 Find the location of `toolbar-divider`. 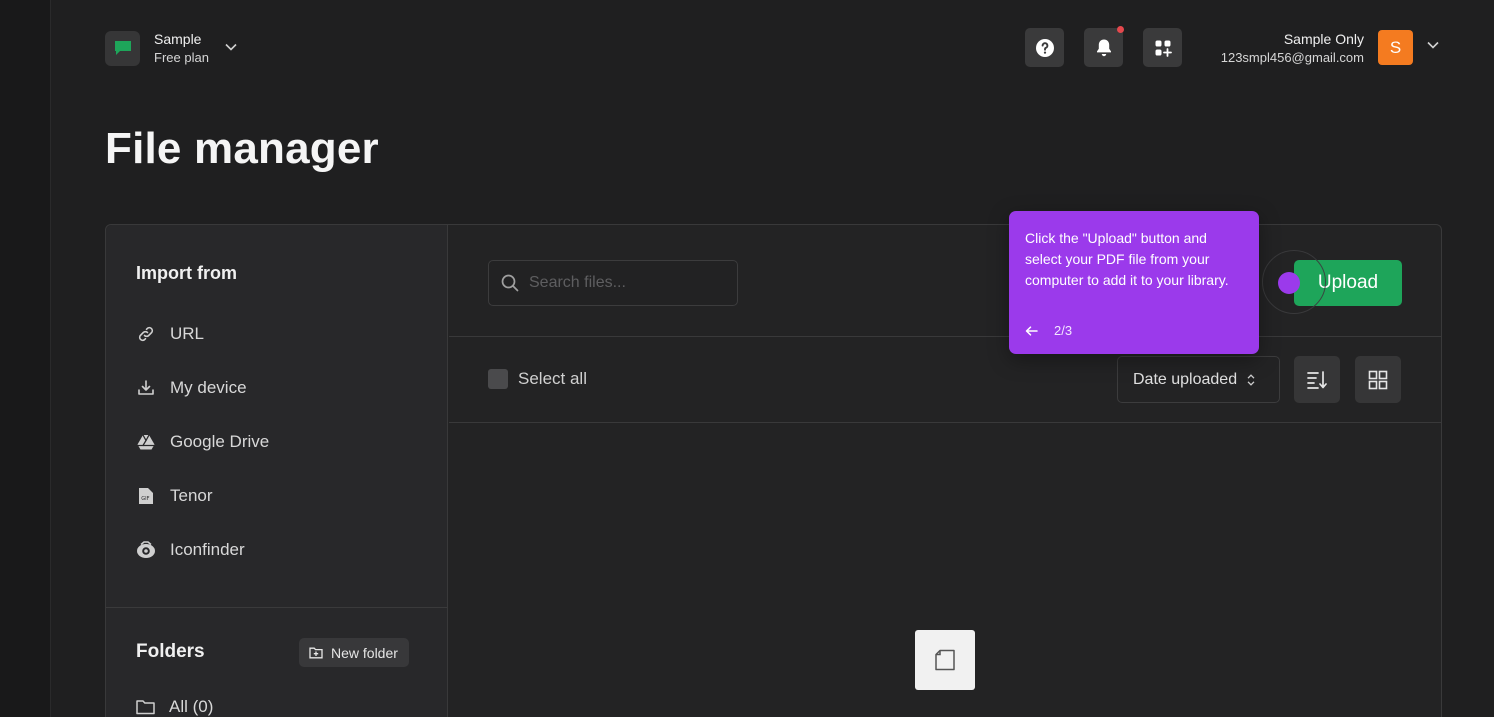

toolbar-divider is located at coordinates (945, 336).